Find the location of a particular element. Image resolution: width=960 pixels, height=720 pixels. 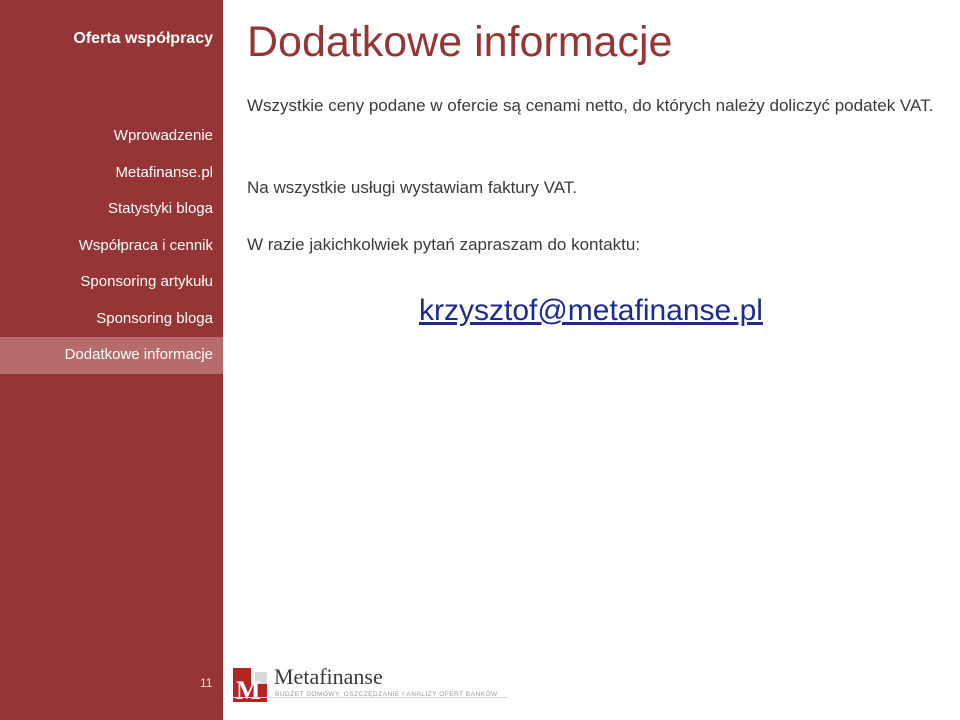

sidebar-item-statystyki-bloga: Statystyki bloga is located at coordinates (111, 209).